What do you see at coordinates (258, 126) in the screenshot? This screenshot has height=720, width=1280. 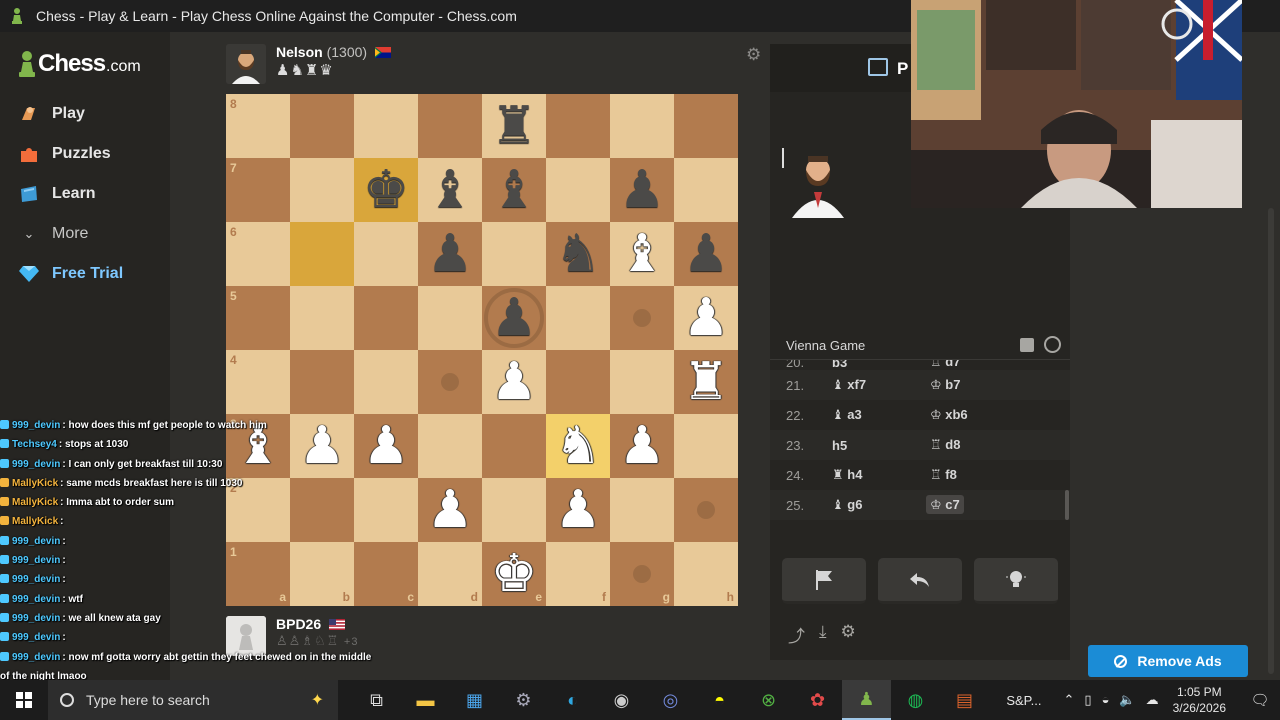 I see `square-a8: 8` at bounding box center [258, 126].